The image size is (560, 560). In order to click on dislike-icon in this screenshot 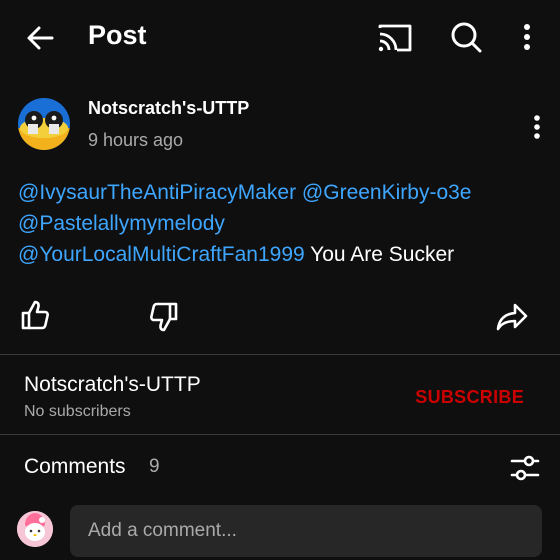, I will do `click(164, 317)`.